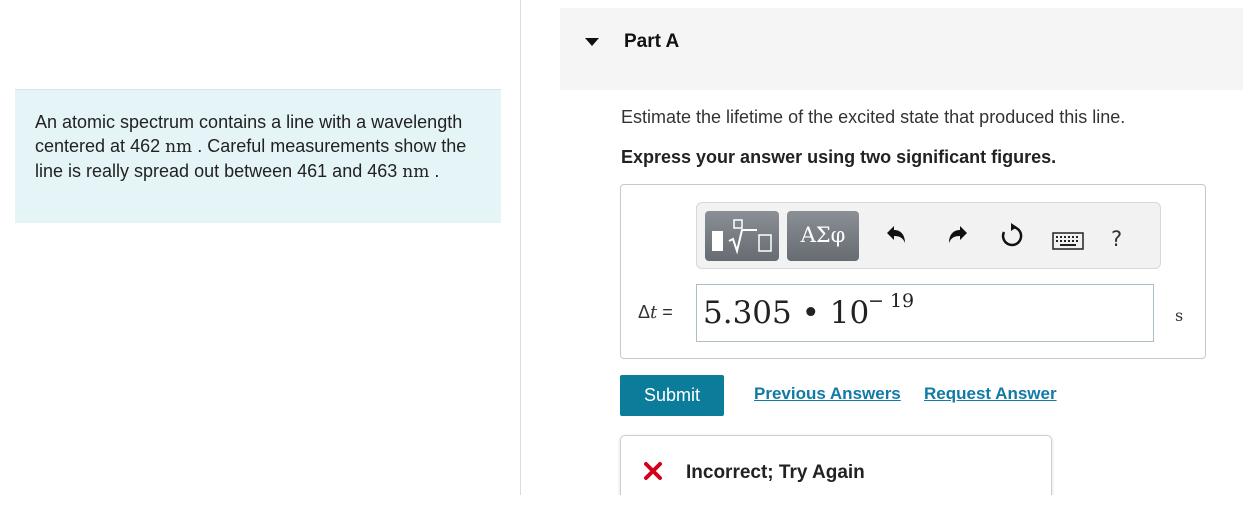 The image size is (1243, 517). I want to click on x-mark-icon, so click(653, 471).